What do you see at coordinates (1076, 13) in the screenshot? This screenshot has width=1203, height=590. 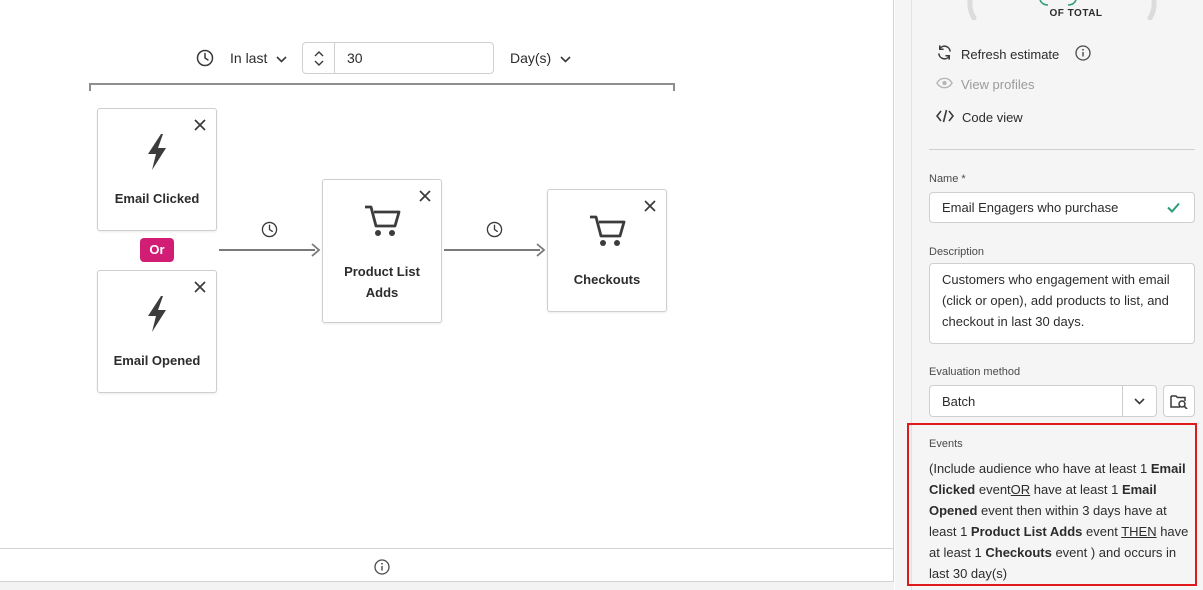 I see `gauge-caption: OF TOTAL` at bounding box center [1076, 13].